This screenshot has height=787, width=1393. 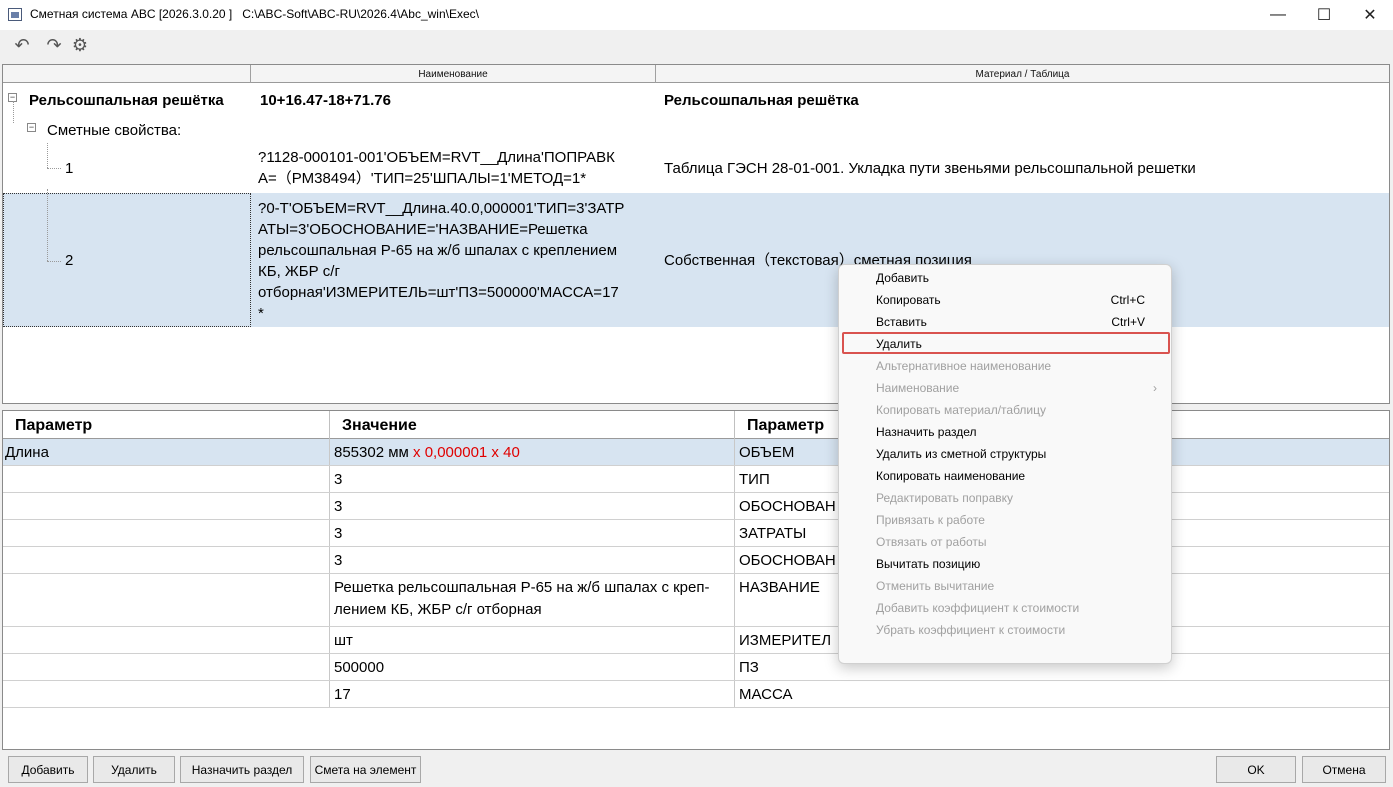 I want to click on delete-button: Удалить, so click(x=134, y=769).